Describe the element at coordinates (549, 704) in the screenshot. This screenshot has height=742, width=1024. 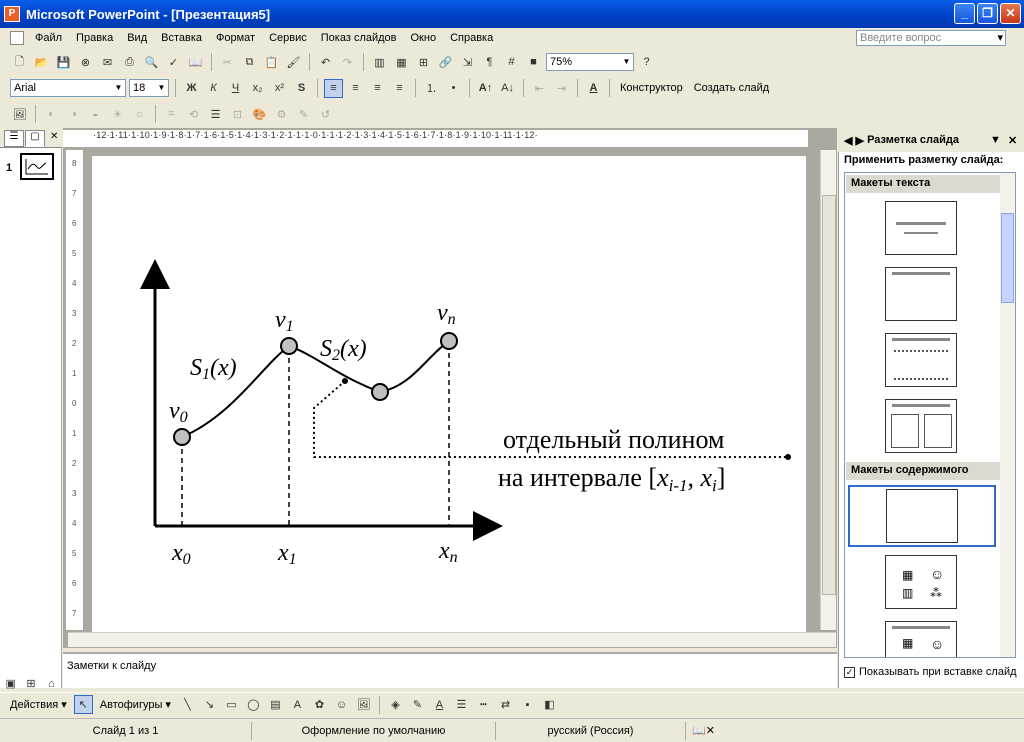
I see `3d-style-icon: ◧` at that location.